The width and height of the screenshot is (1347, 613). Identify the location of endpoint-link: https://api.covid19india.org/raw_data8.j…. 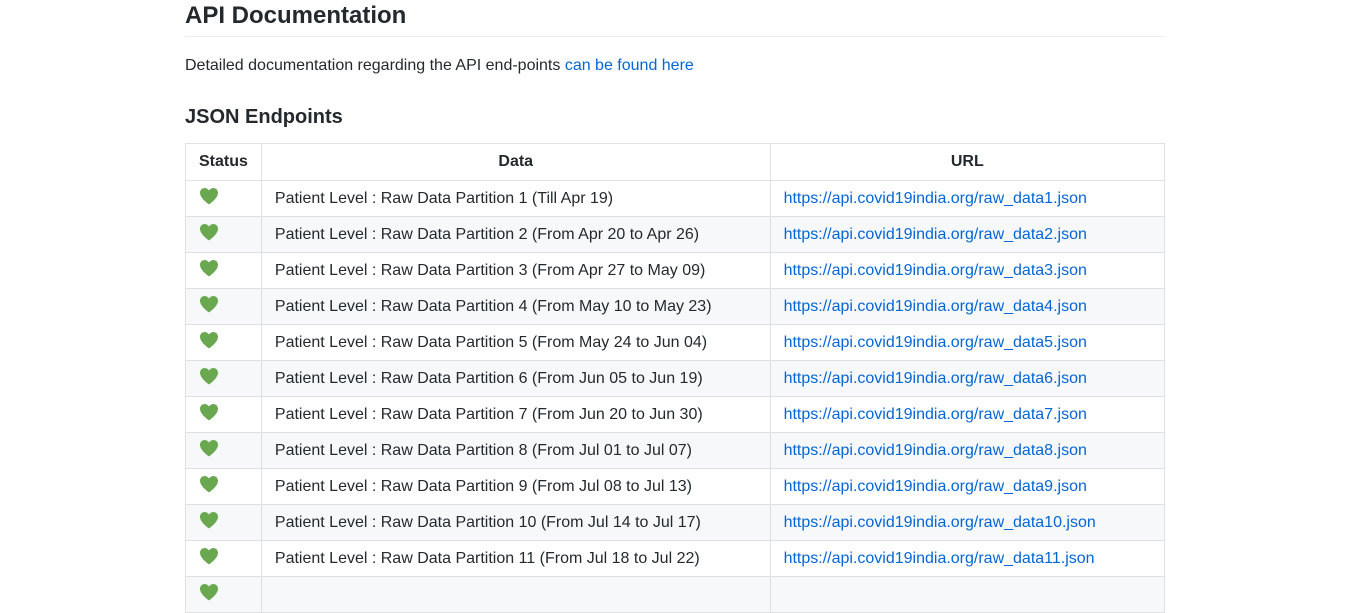
(935, 450).